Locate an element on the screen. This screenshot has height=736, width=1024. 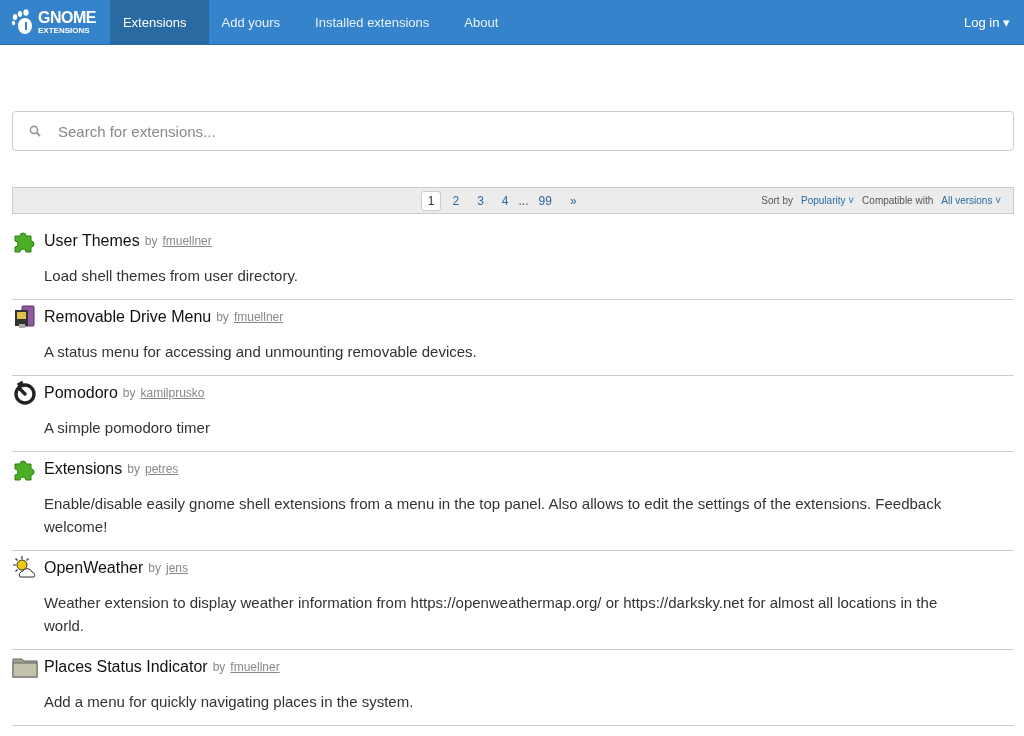
extension-description: Weather extension to display weather information from https://openweathermap.org/ or https://darksky.net for almost all locations in the world. is located at coordinates (491, 614).